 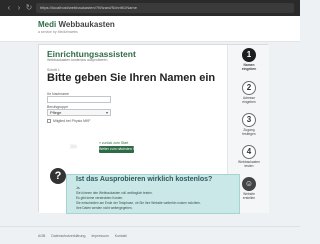 What do you see at coordinates (249, 88) in the screenshot?
I see `step-2-number: 2` at bounding box center [249, 88].